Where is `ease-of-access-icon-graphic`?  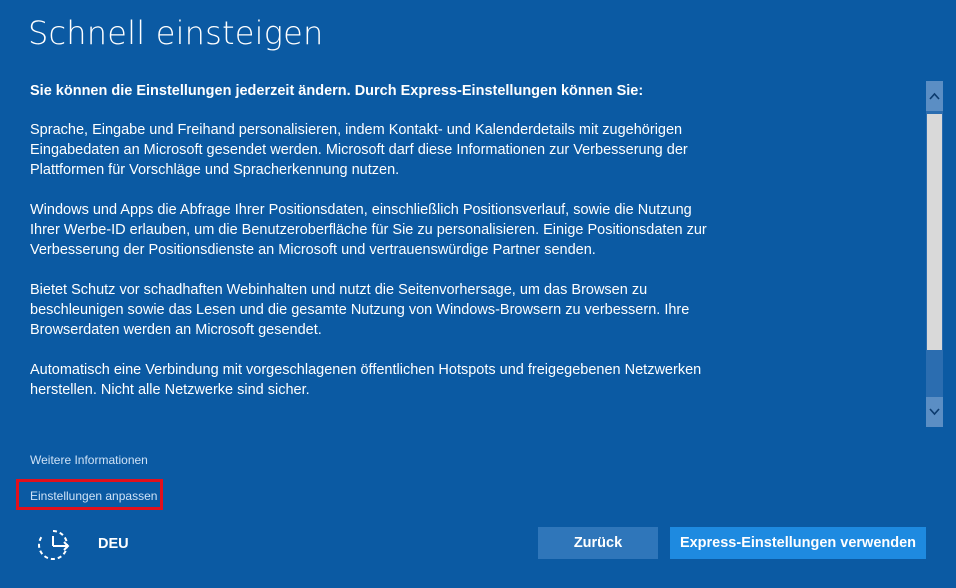 ease-of-access-icon-graphic is located at coordinates (54, 545).